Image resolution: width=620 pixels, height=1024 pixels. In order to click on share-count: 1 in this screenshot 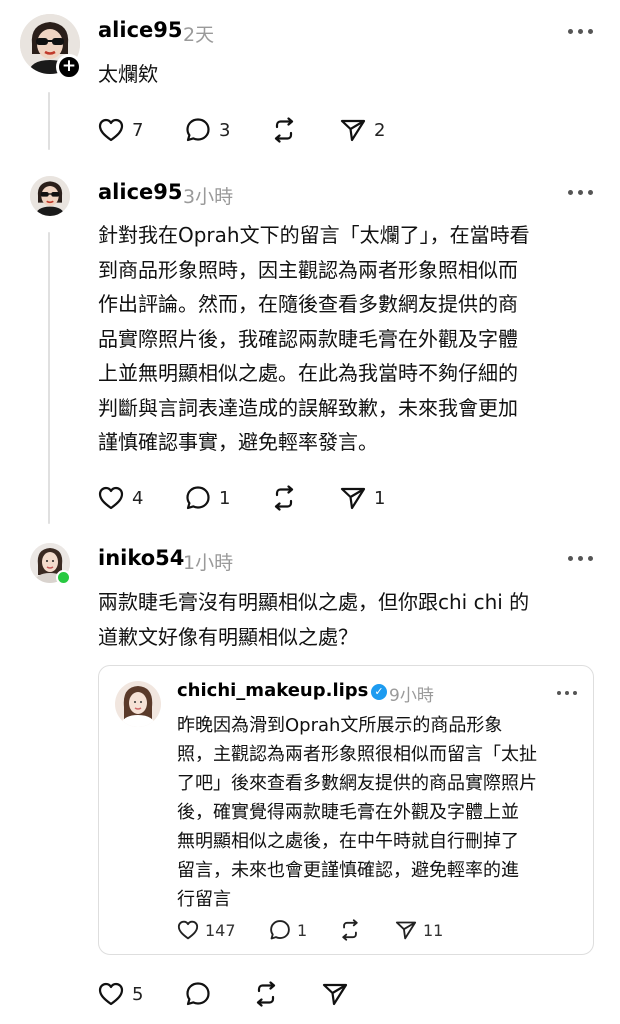, I will do `click(380, 498)`.